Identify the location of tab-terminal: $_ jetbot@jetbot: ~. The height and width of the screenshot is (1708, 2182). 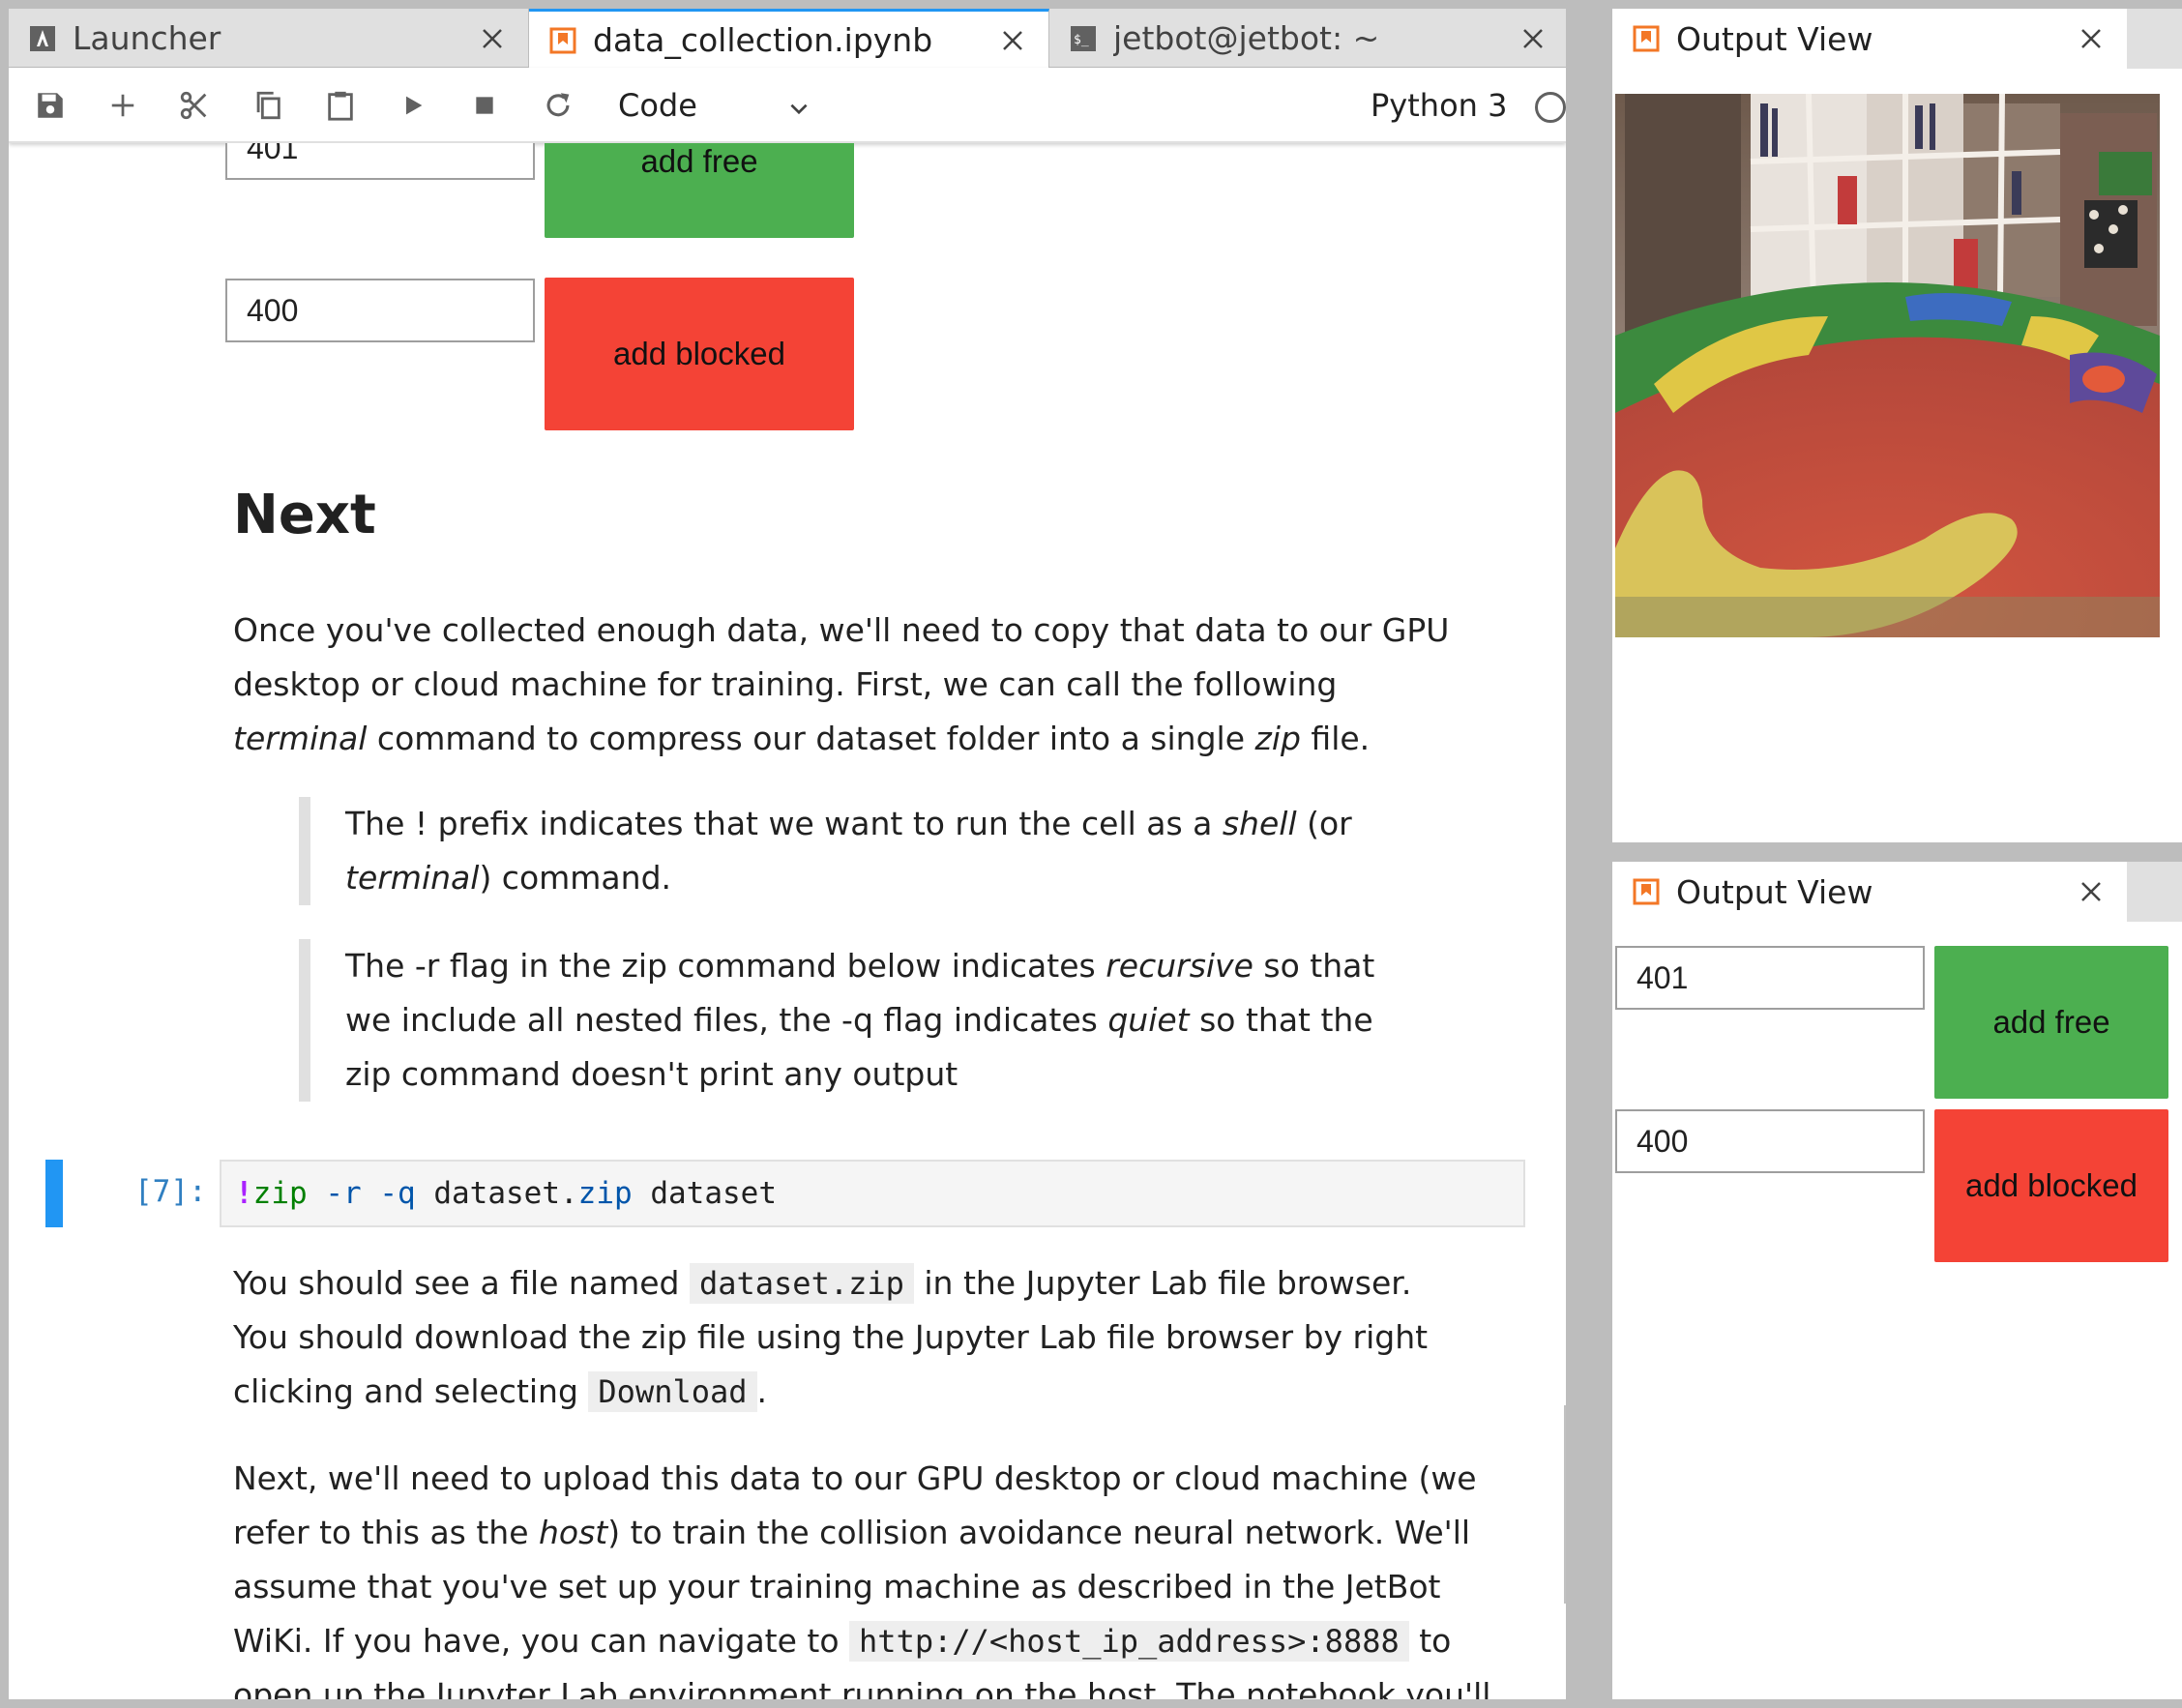
(1307, 38).